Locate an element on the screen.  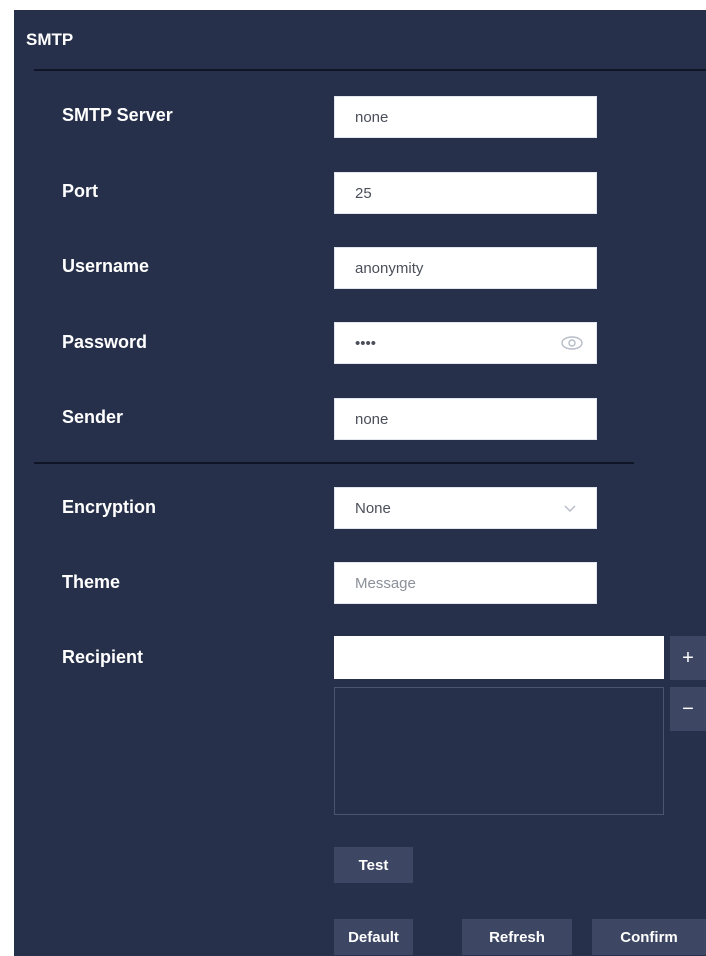
sender-label: Sender is located at coordinates (93, 417).